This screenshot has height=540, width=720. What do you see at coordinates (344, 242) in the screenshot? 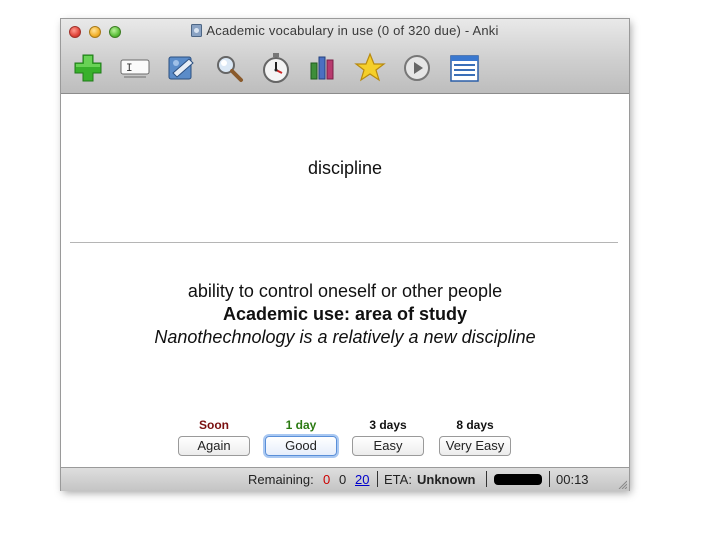
I see `question-answer-divider` at bounding box center [344, 242].